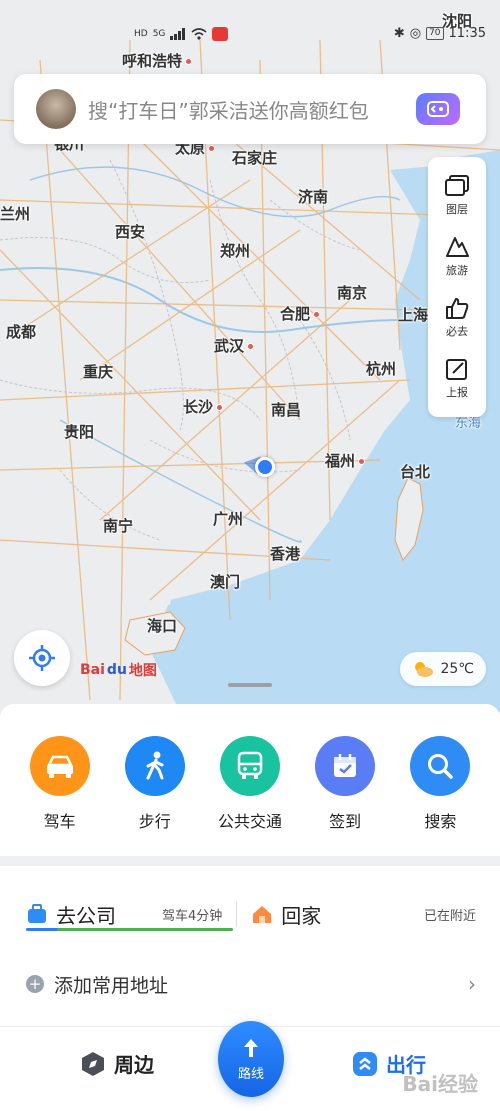 This screenshot has height=1111, width=500. What do you see at coordinates (225, 581) in the screenshot?
I see `city-label: 澳门` at bounding box center [225, 581].